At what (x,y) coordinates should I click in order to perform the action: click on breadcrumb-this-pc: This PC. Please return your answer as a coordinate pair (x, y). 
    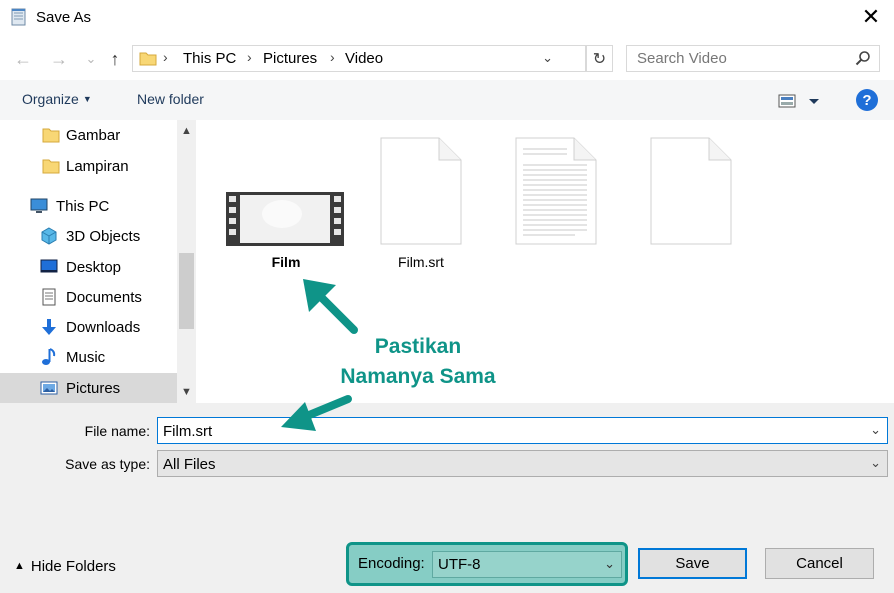
    Looking at the image, I should click on (209, 58).